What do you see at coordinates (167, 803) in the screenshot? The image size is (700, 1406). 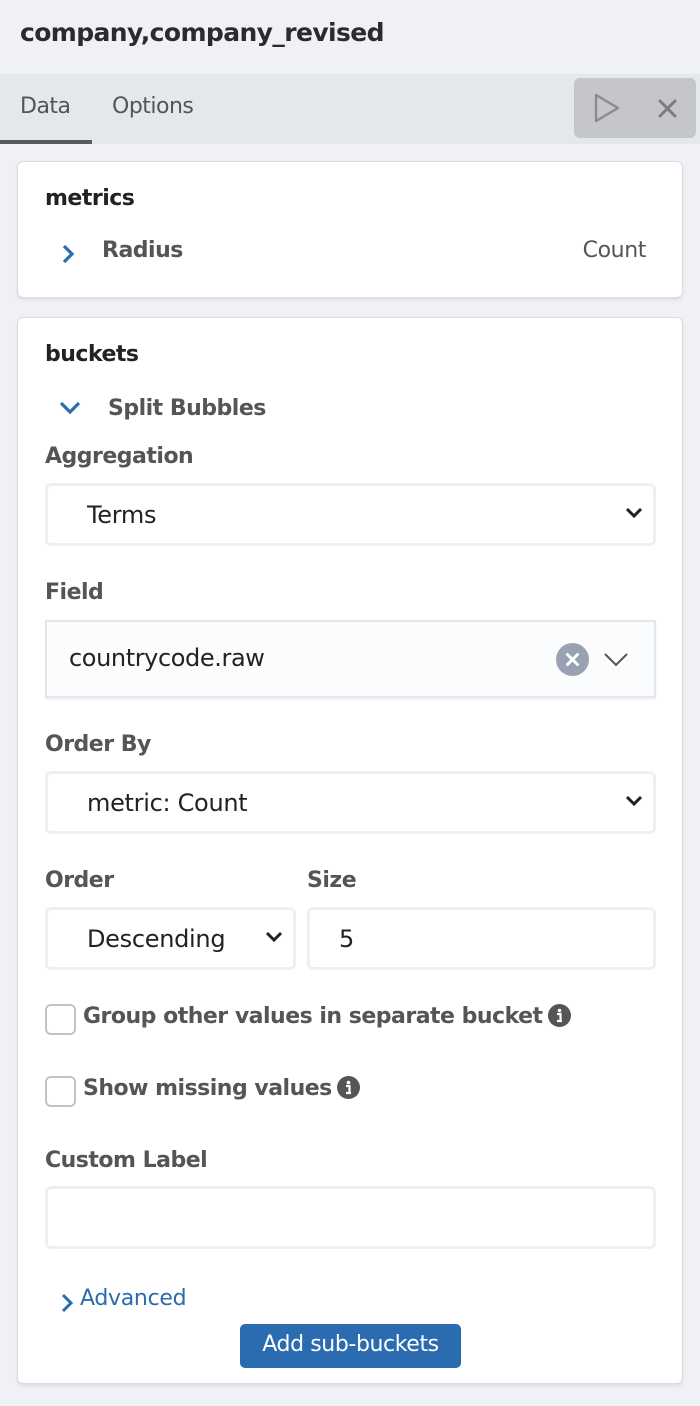 I see `order-by-value: metric: Count` at bounding box center [167, 803].